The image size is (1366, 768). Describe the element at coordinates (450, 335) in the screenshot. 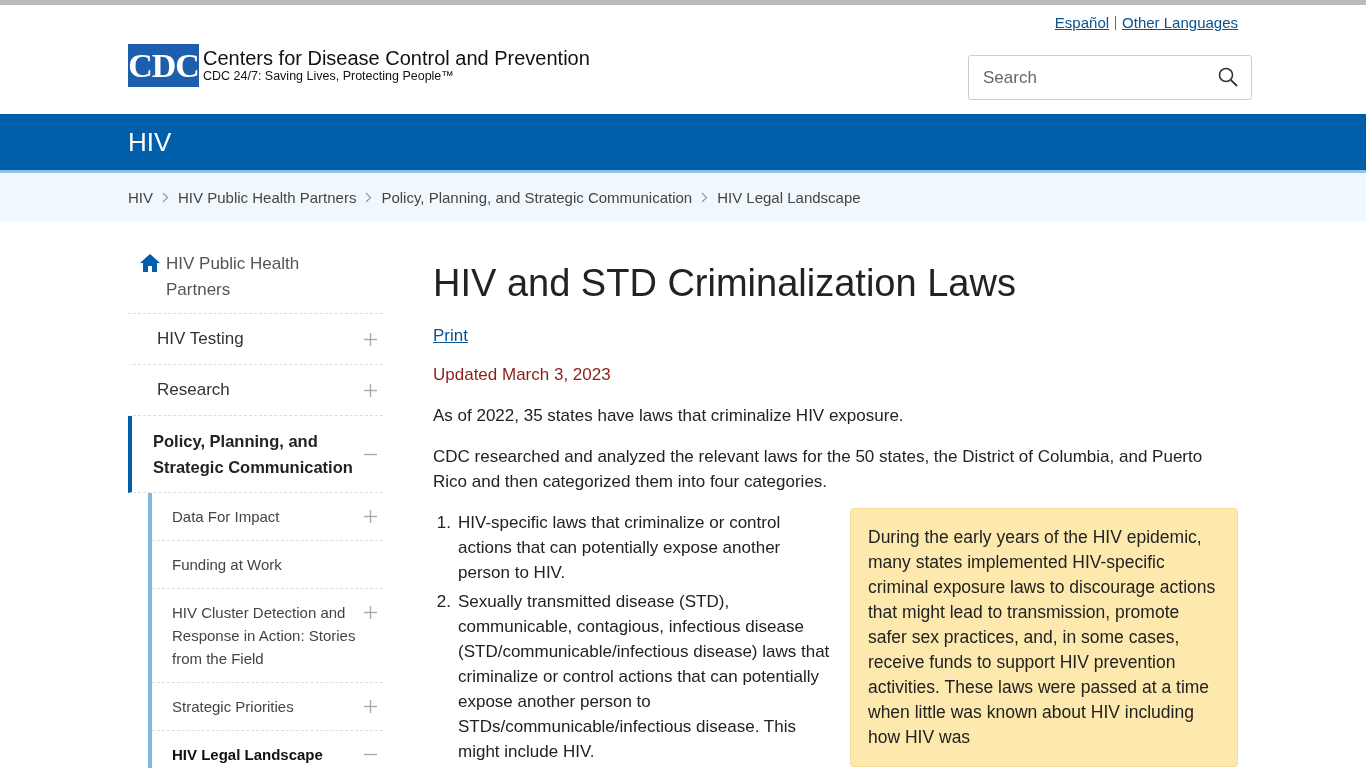

I see `print-link: Print` at that location.